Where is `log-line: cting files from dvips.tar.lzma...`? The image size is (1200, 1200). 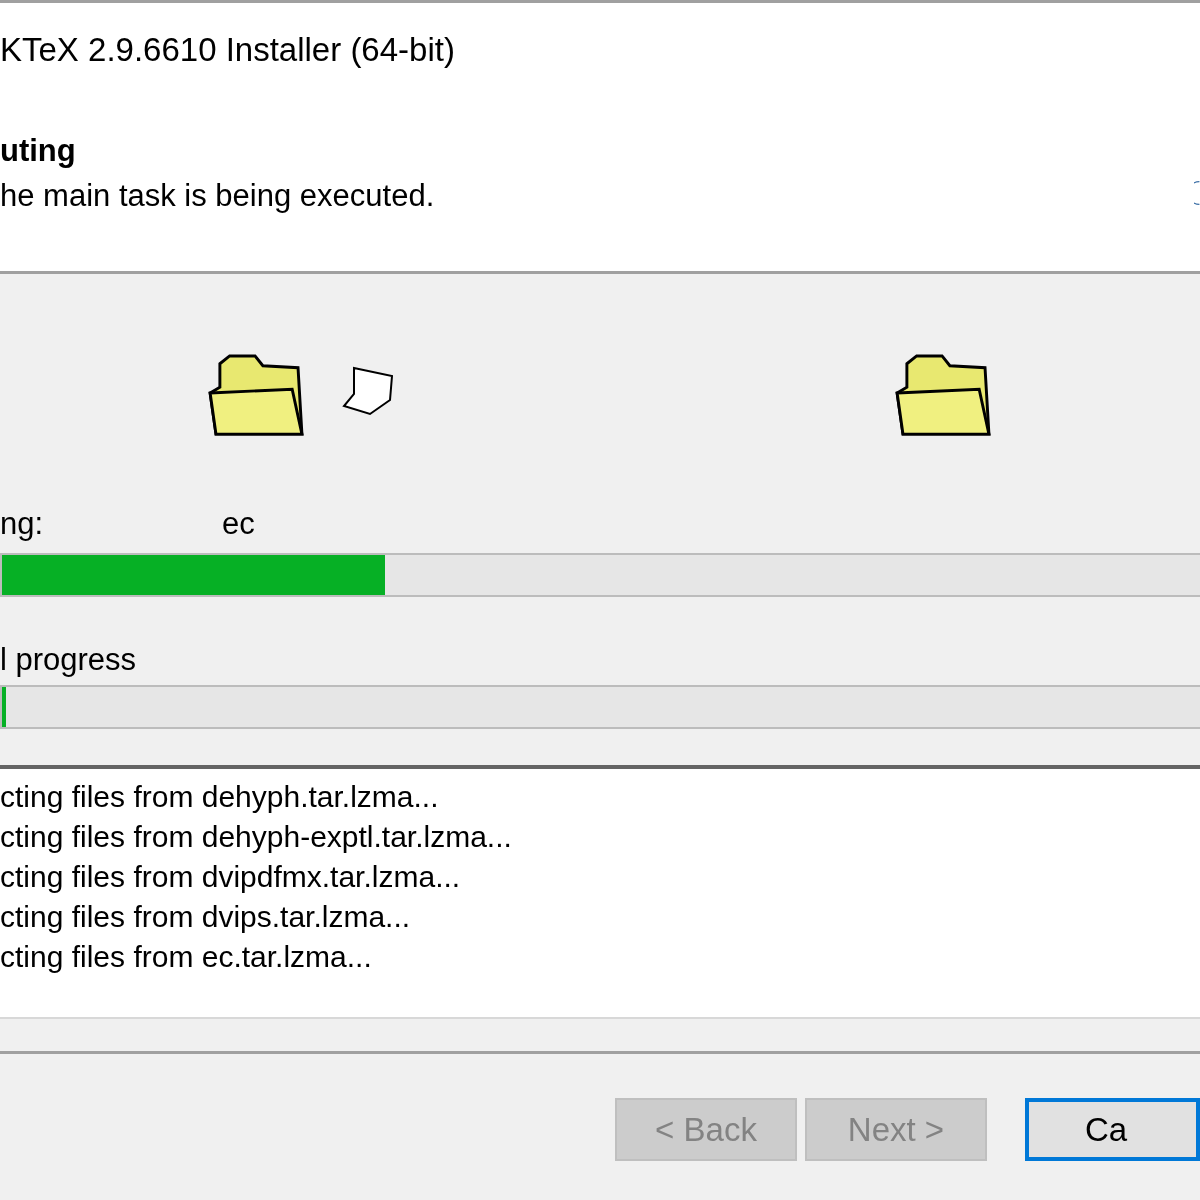
log-line: cting files from dvips.tar.lzma... is located at coordinates (206, 917).